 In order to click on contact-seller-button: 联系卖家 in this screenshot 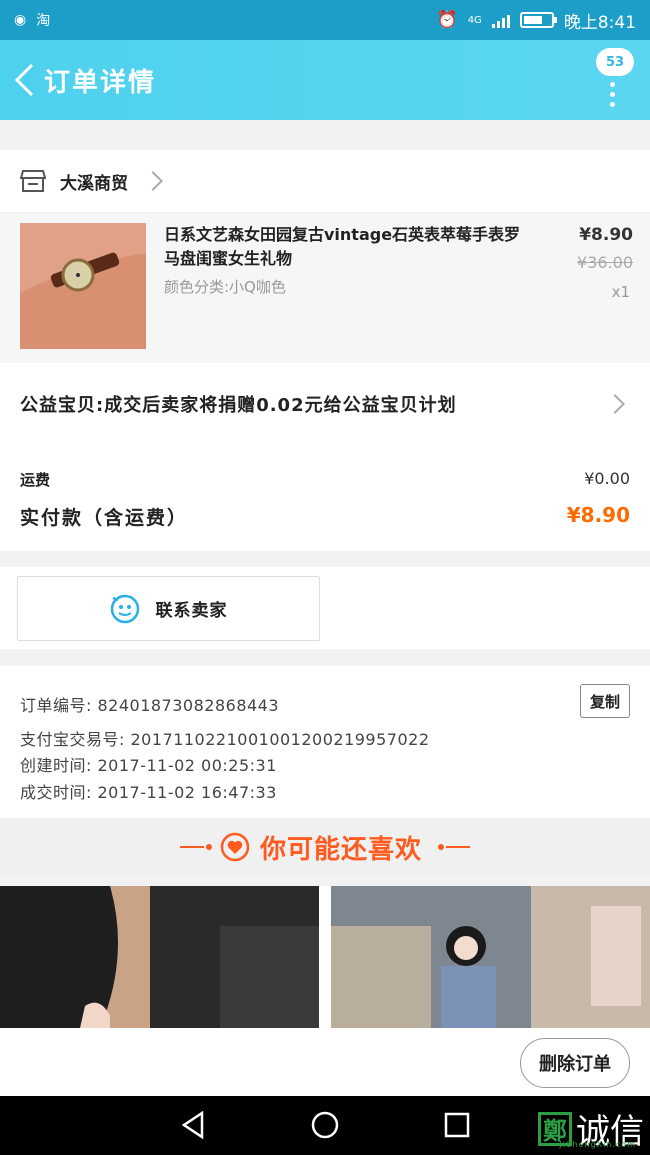, I will do `click(168, 608)`.